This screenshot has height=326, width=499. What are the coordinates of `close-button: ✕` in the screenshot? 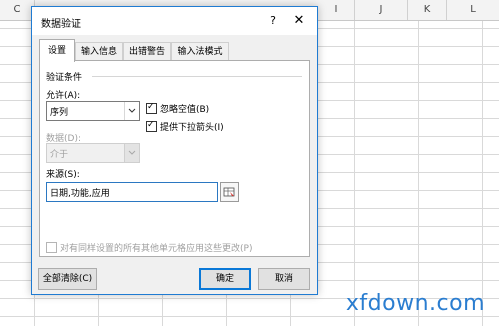 It's located at (299, 21).